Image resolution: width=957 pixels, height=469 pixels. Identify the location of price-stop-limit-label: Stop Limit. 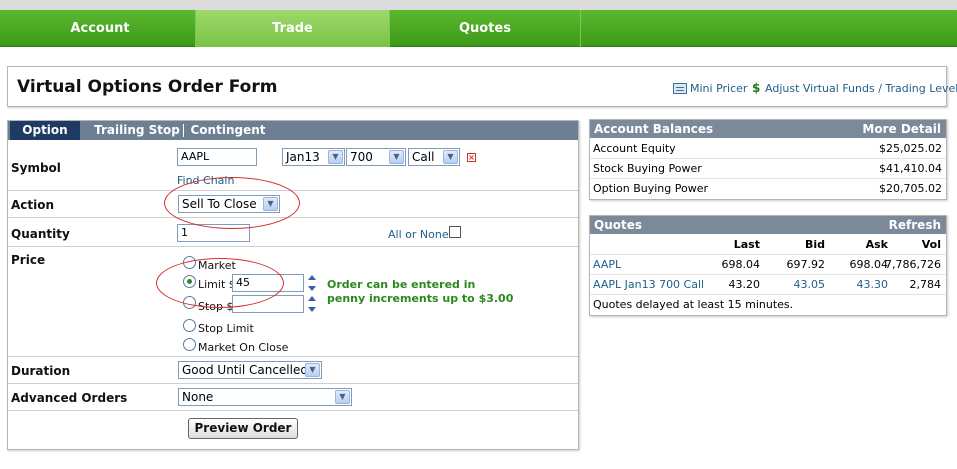
(226, 328).